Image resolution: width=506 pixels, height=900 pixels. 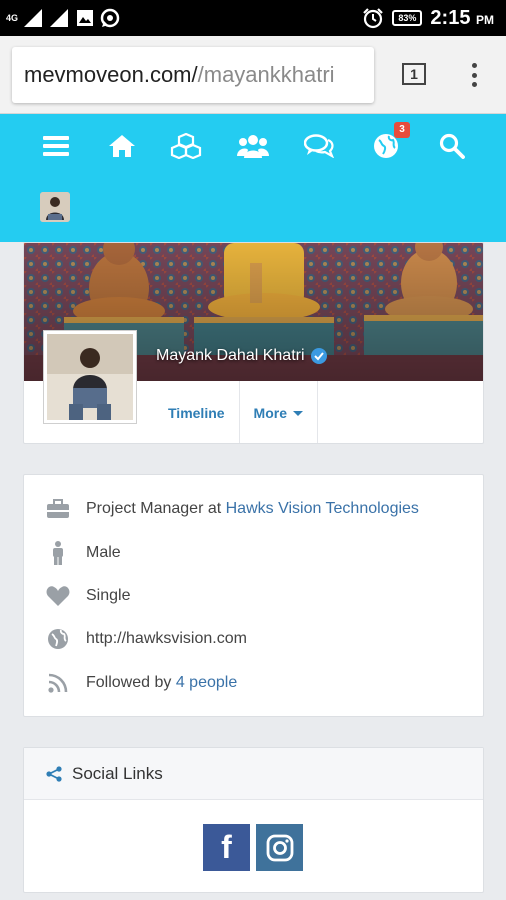 What do you see at coordinates (186, 146) in the screenshot?
I see `cubes-icon` at bounding box center [186, 146].